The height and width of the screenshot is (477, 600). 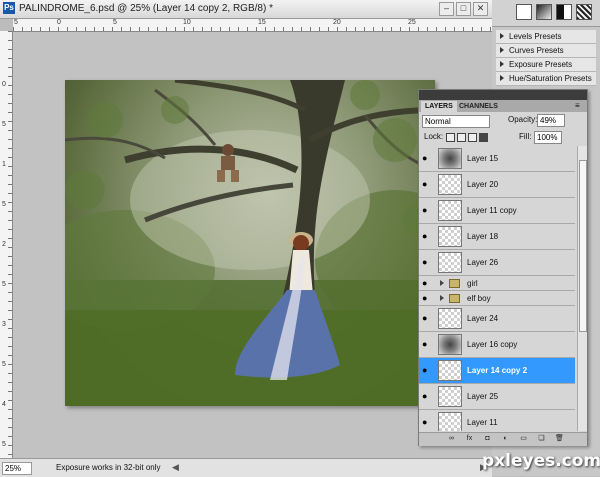 I want to click on layer-row: ● Layer 18, so click(x=497, y=237).